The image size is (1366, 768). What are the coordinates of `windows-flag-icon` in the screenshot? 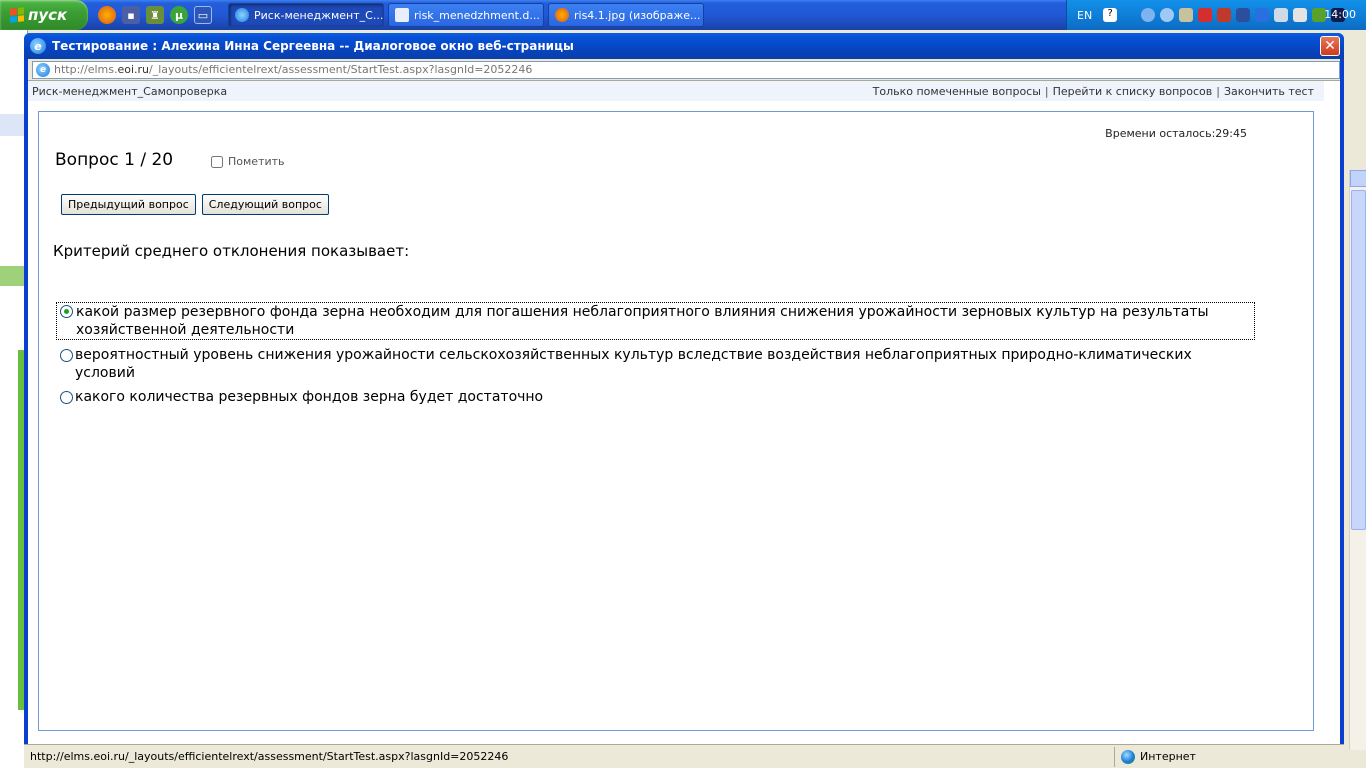 It's located at (17, 15).